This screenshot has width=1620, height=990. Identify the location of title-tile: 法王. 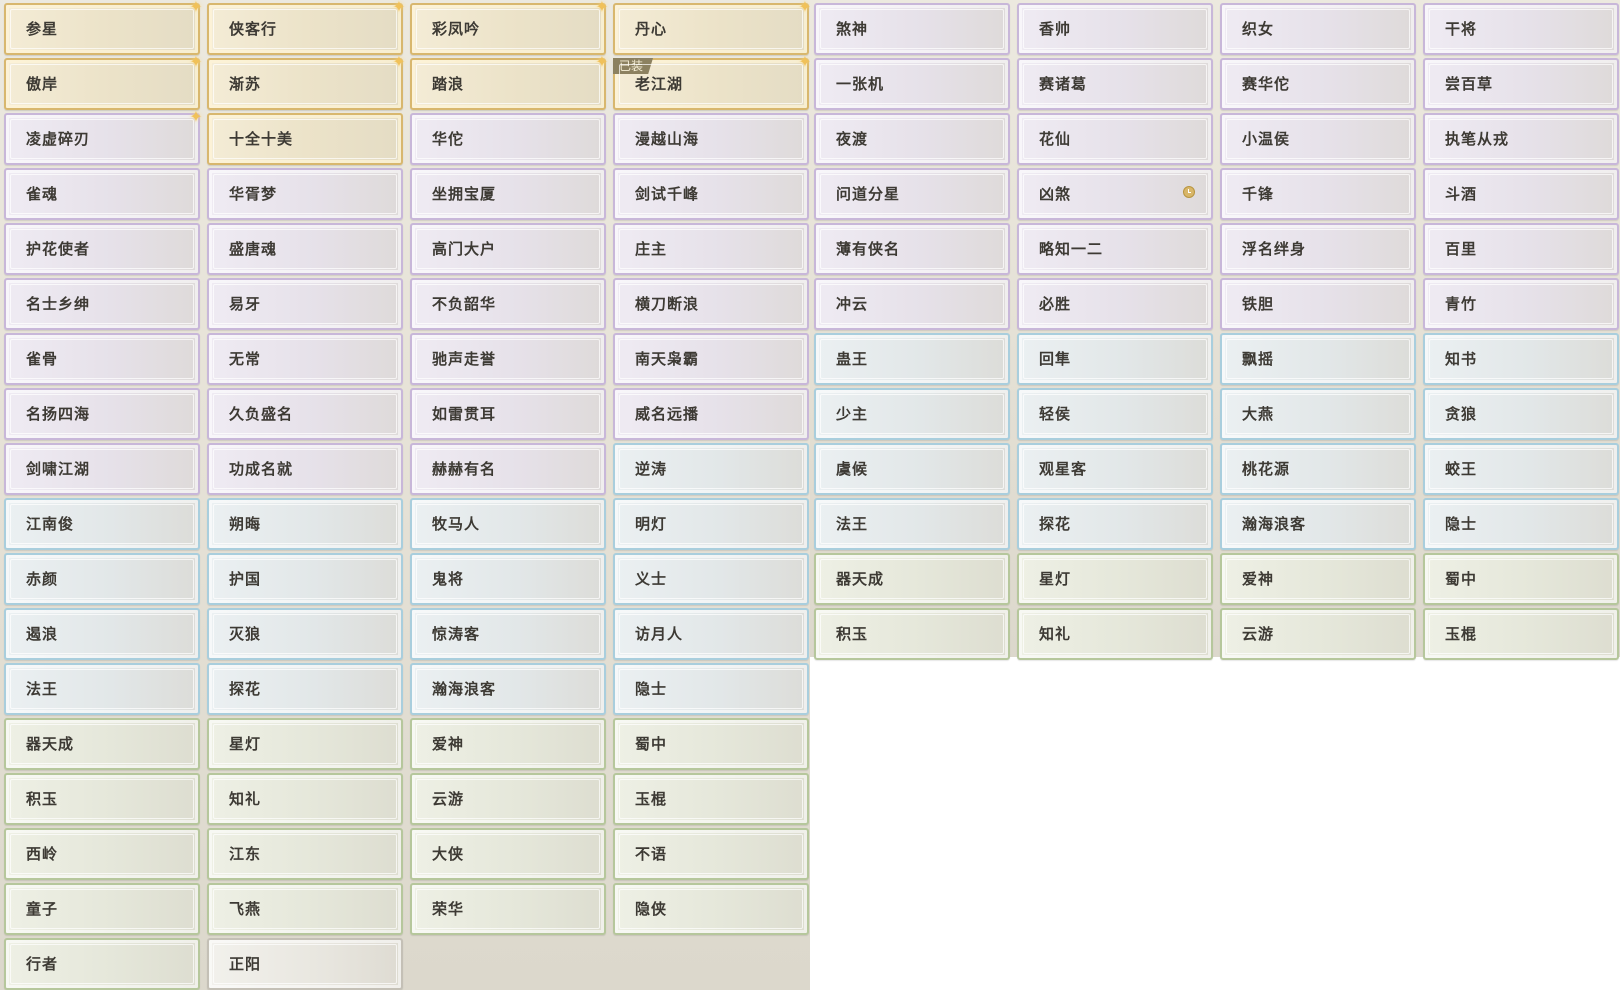
(912, 524).